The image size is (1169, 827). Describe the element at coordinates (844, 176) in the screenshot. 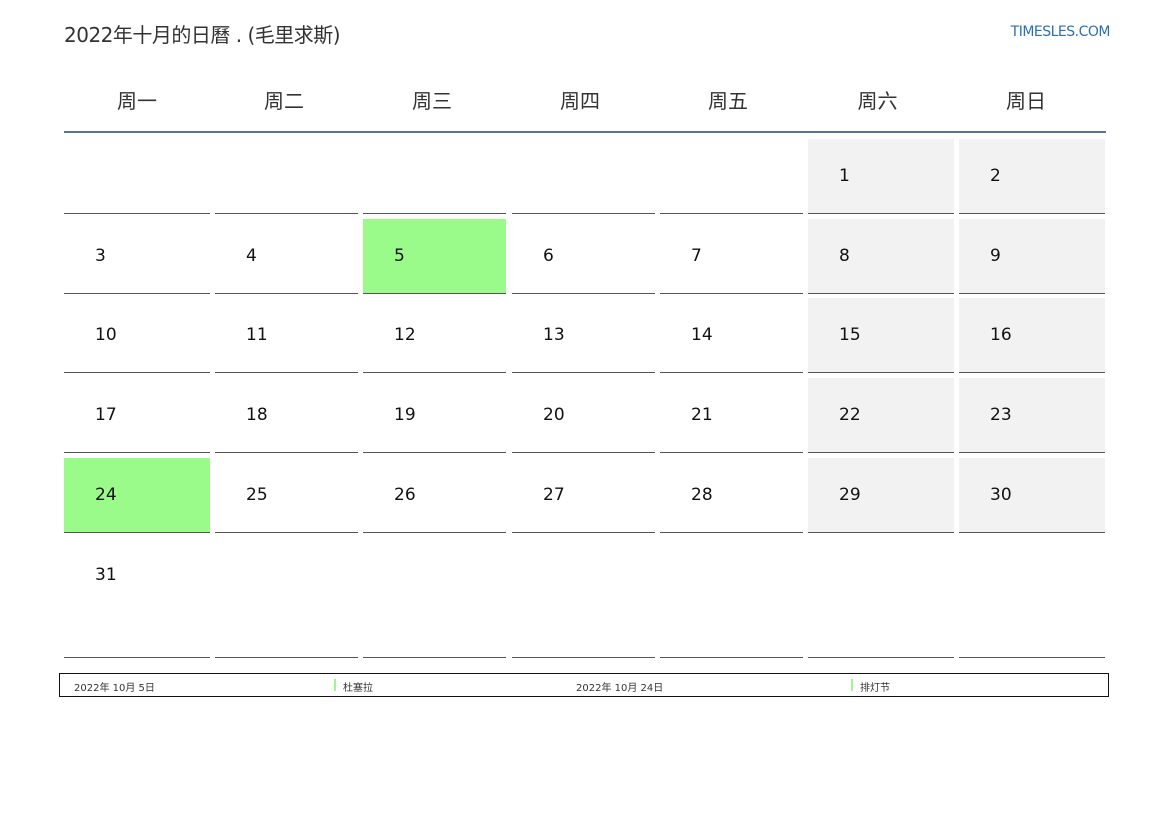

I see `day-number: 1` at that location.